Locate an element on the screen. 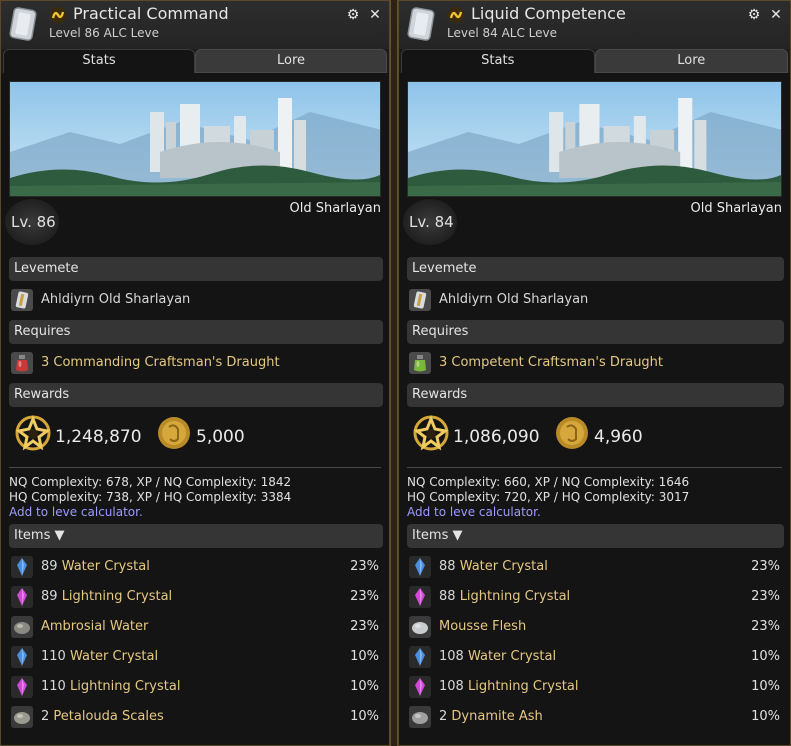  old-sharlayan-banner-image is located at coordinates (594, 139).